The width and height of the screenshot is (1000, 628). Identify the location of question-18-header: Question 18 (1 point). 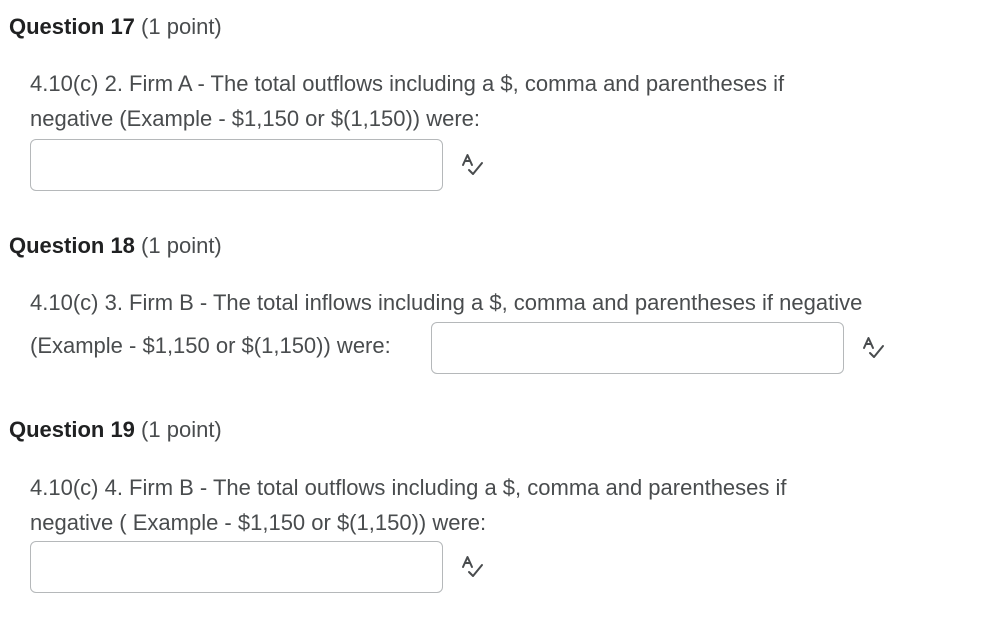
(115, 246).